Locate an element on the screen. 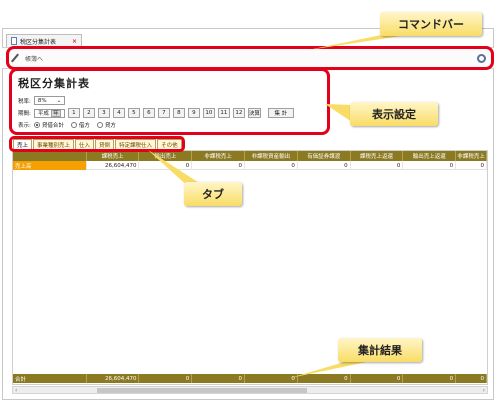  era-value: 平成 is located at coordinates (43, 114).